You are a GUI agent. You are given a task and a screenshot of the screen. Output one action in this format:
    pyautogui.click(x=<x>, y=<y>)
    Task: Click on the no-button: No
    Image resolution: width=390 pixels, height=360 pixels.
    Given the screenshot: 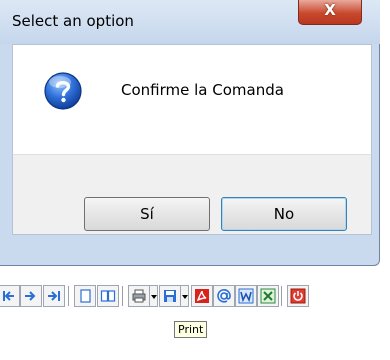 What is the action you would take?
    pyautogui.click(x=284, y=214)
    